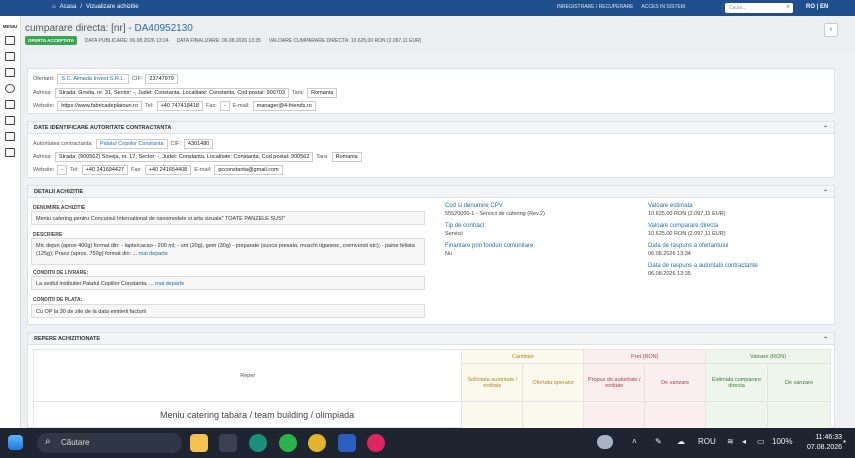 The width and height of the screenshot is (855, 458). Describe the element at coordinates (681, 441) in the screenshot. I see `cloud-icon: ☁` at that location.